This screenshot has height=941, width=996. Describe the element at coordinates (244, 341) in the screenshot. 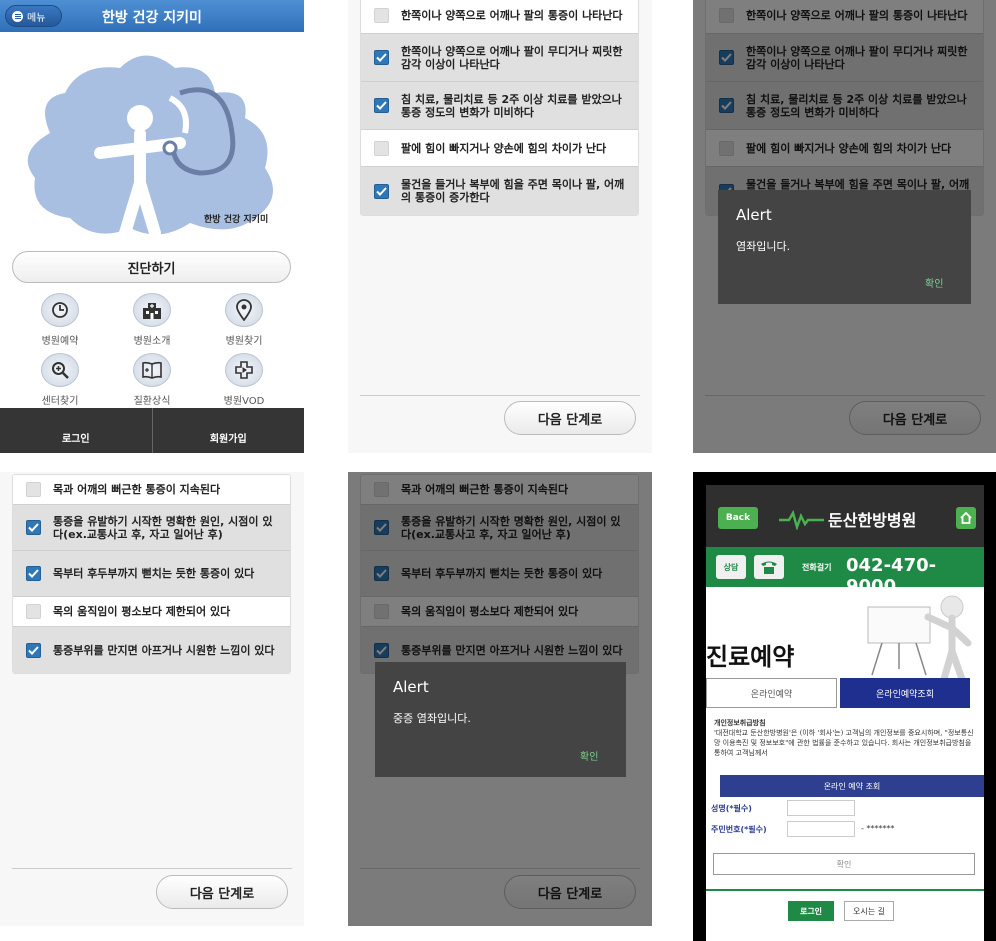

I see `menu-item-label: 병원찾기` at that location.